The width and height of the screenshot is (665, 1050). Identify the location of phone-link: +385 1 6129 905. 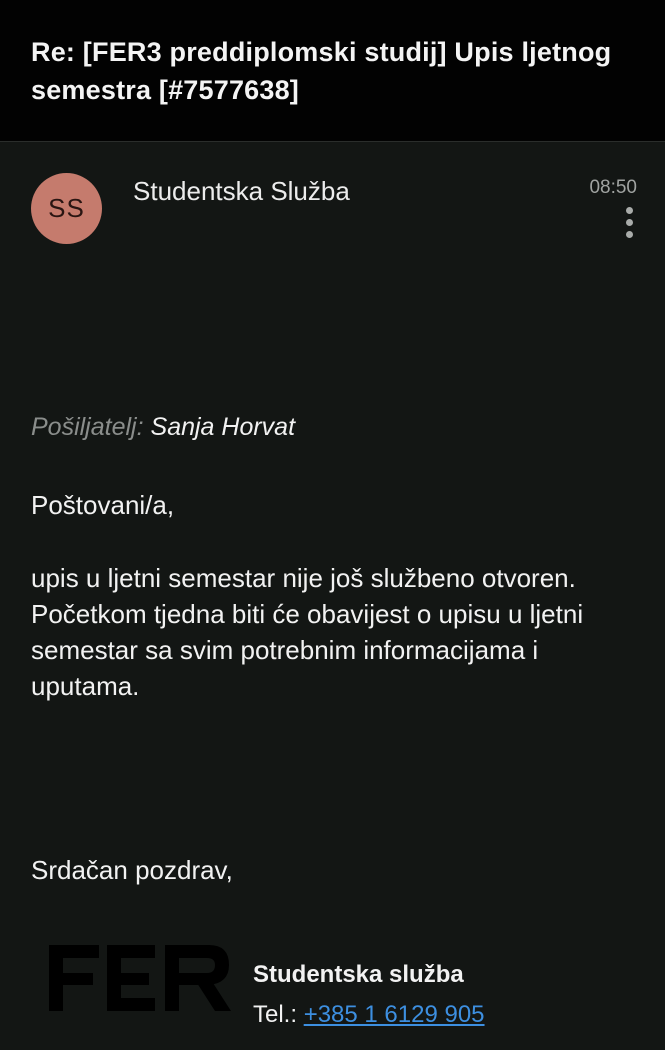
(394, 1014).